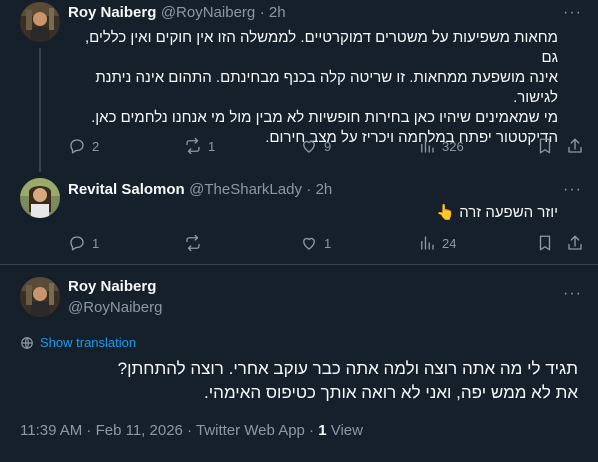  I want to click on reply-button: 2, so click(83, 146).